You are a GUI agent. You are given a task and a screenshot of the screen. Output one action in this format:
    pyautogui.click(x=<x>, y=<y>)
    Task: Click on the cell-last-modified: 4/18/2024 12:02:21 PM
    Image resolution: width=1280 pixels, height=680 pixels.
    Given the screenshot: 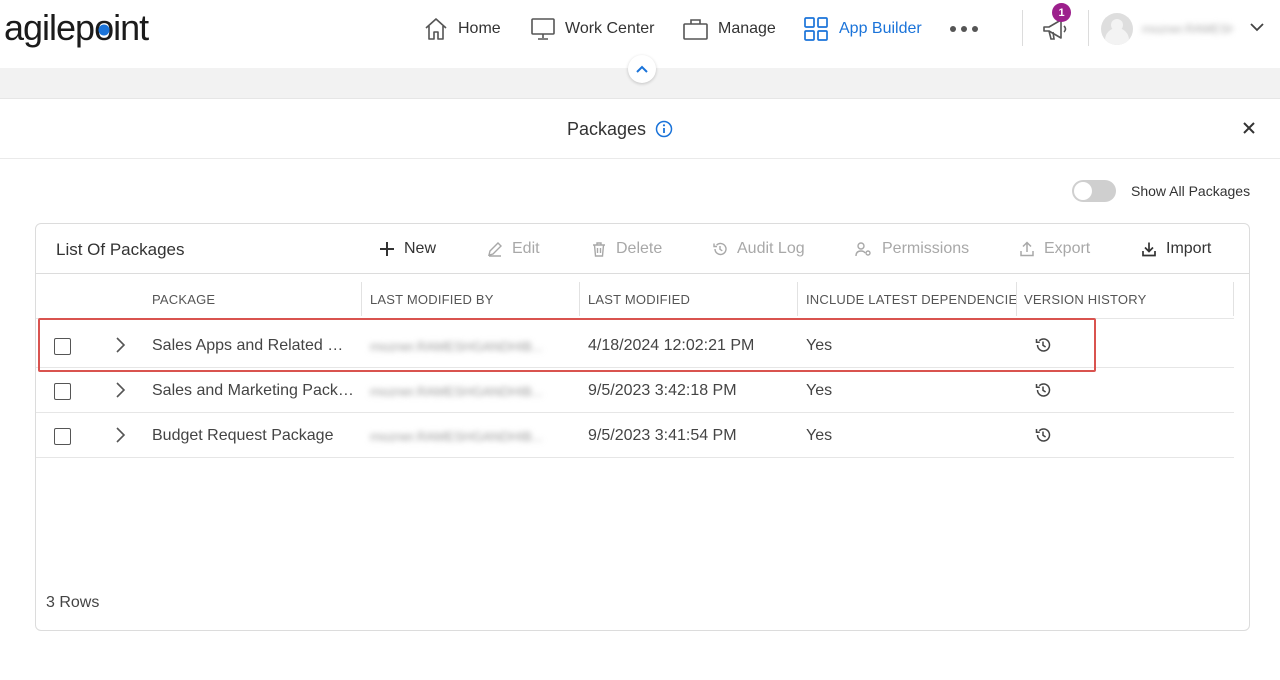 What is the action you would take?
    pyautogui.click(x=671, y=345)
    